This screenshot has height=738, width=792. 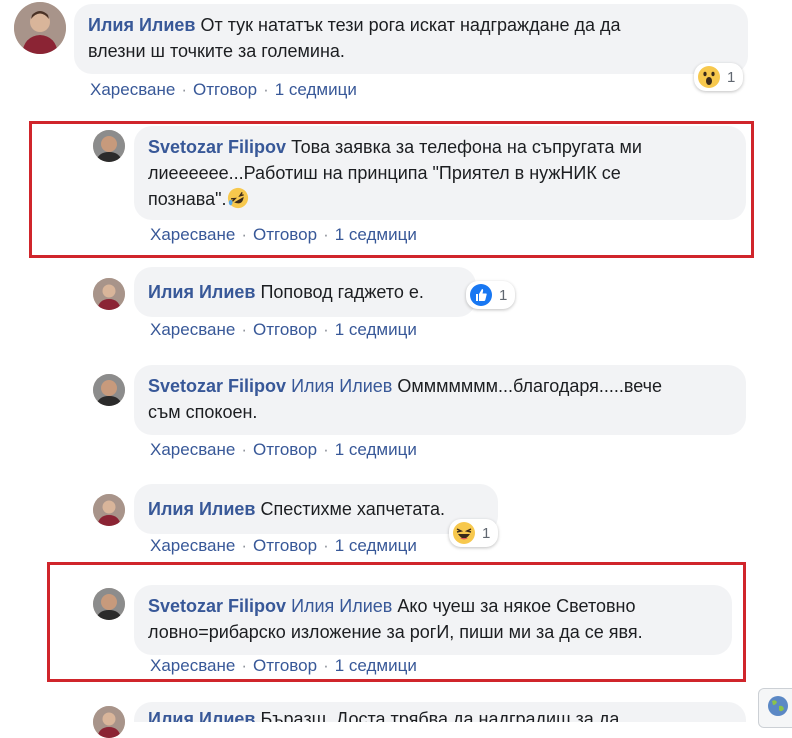 I want to click on comment-text: Ако чуеш за някое Световно, so click(x=516, y=606).